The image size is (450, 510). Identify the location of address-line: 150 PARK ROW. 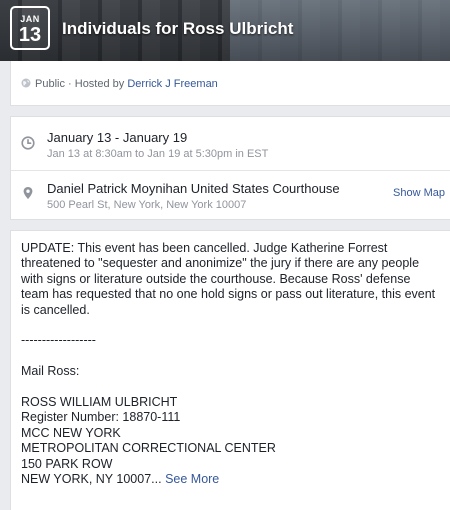
(67, 463).